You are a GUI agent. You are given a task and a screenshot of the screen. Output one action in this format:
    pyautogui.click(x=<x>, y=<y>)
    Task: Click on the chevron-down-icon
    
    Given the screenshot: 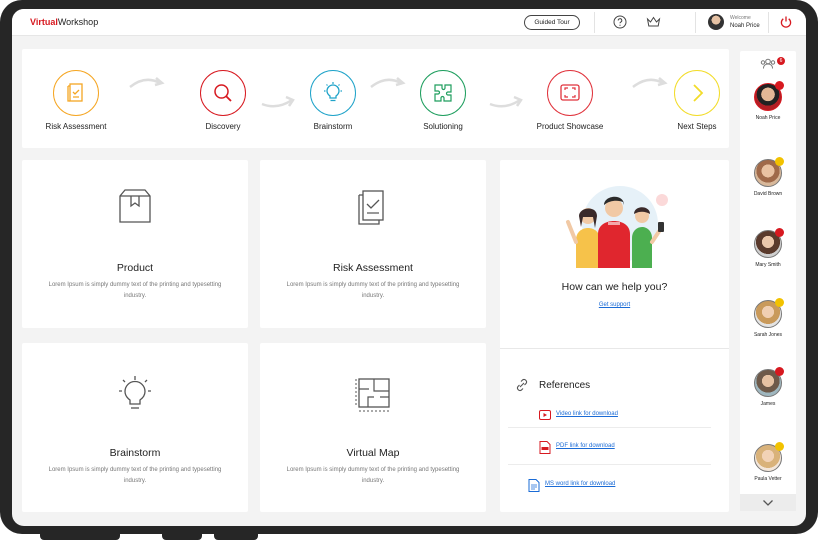 What is the action you would take?
    pyautogui.click(x=768, y=502)
    